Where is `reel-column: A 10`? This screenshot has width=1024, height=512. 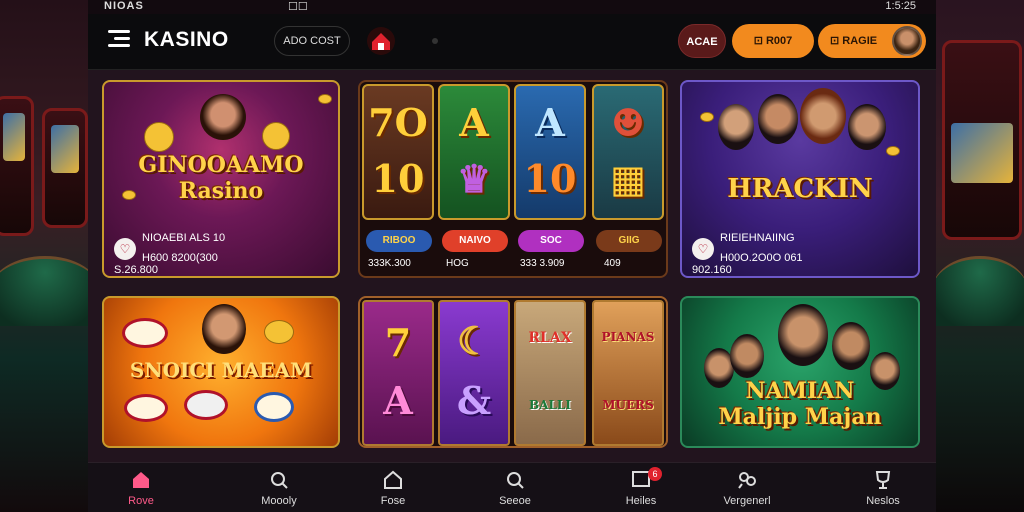
reel-column: A 10 is located at coordinates (550, 152).